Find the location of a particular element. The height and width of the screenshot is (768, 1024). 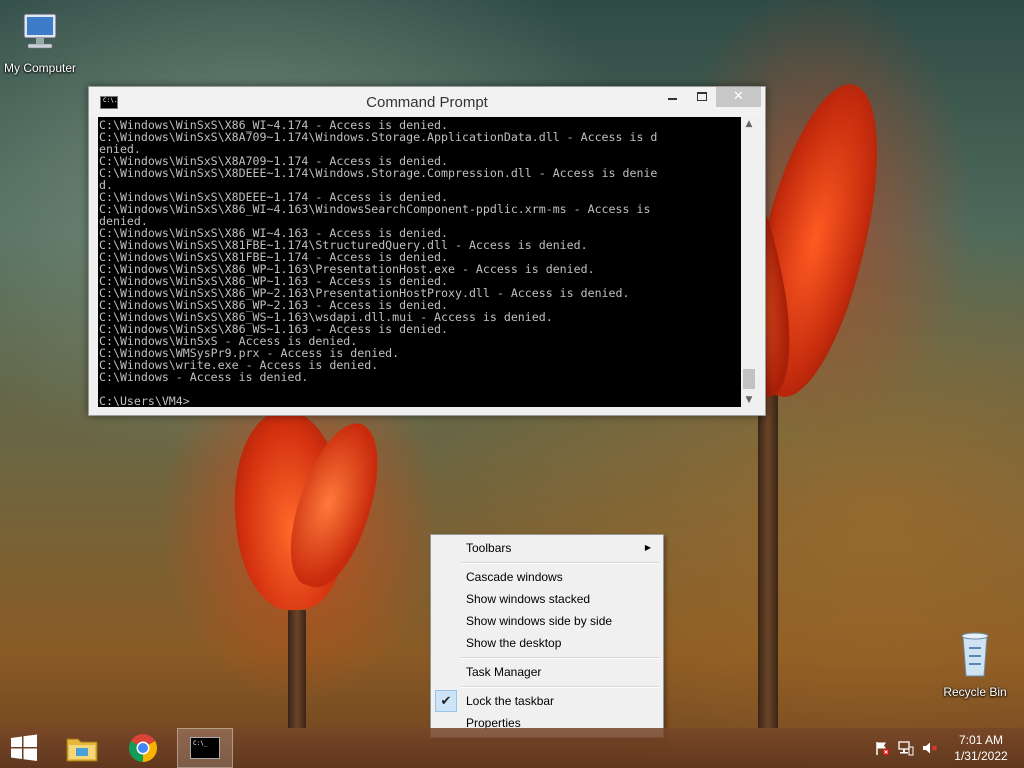

desktop-icon-recycle-bin: Recycle Bin is located at coordinates (975, 664).